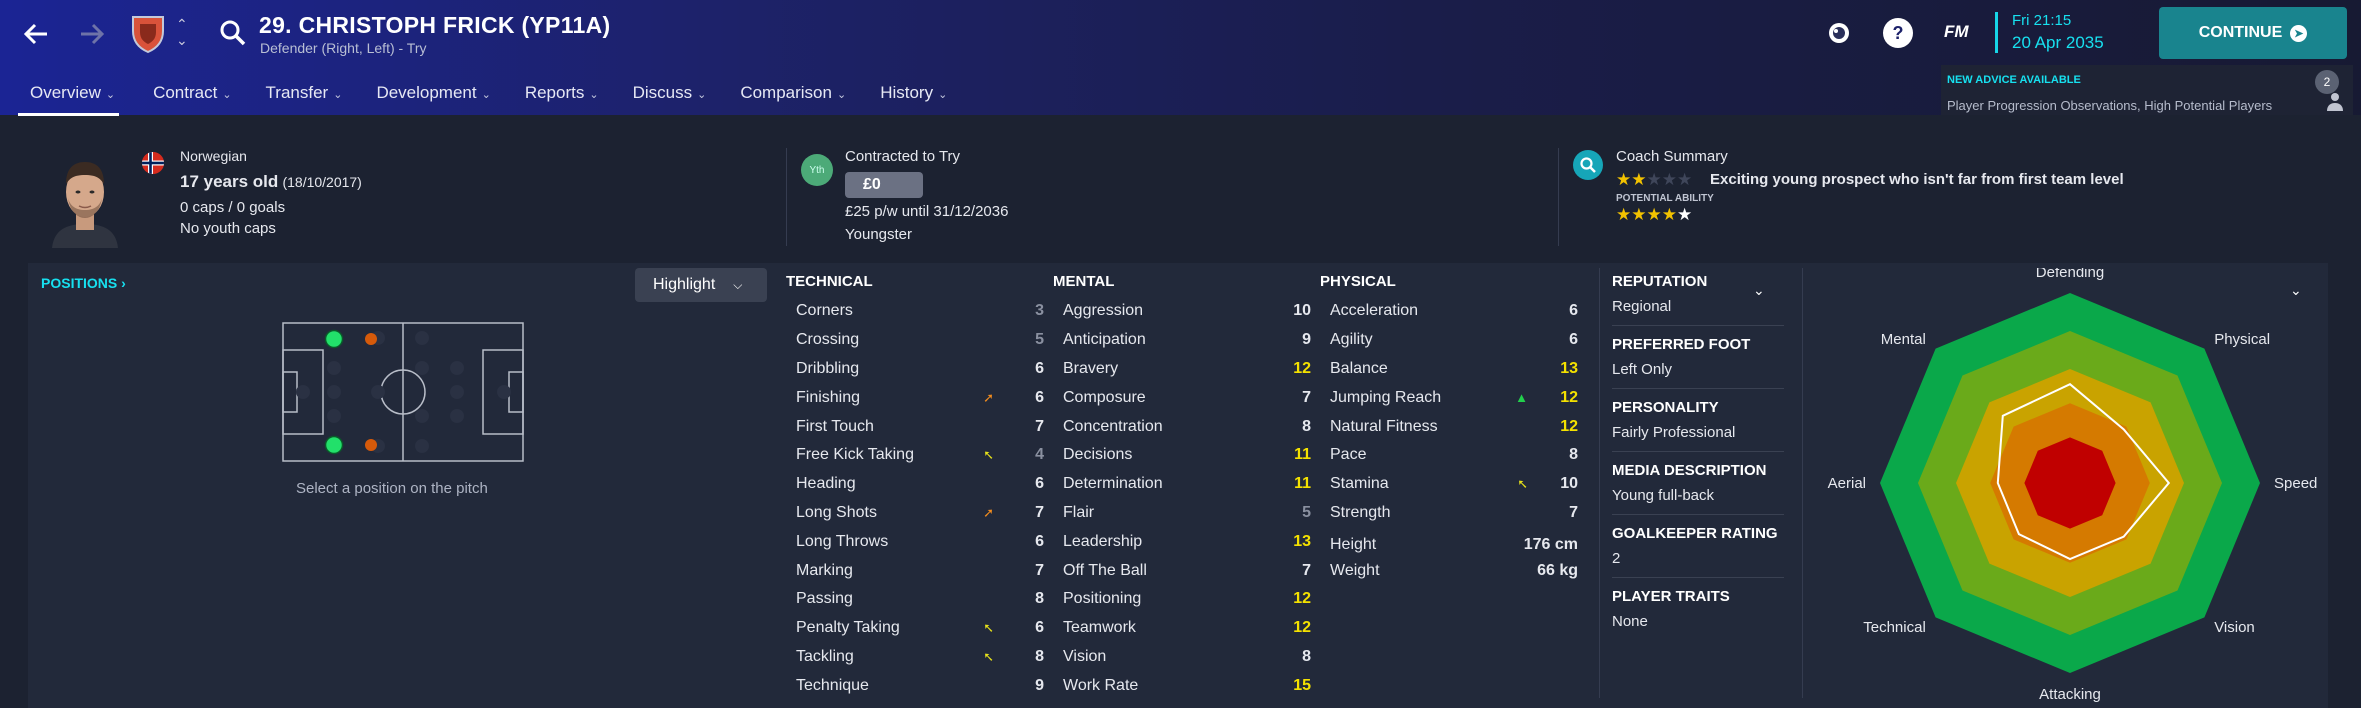 Image resolution: width=2361 pixels, height=708 pixels. I want to click on search-icon, so click(233, 33).